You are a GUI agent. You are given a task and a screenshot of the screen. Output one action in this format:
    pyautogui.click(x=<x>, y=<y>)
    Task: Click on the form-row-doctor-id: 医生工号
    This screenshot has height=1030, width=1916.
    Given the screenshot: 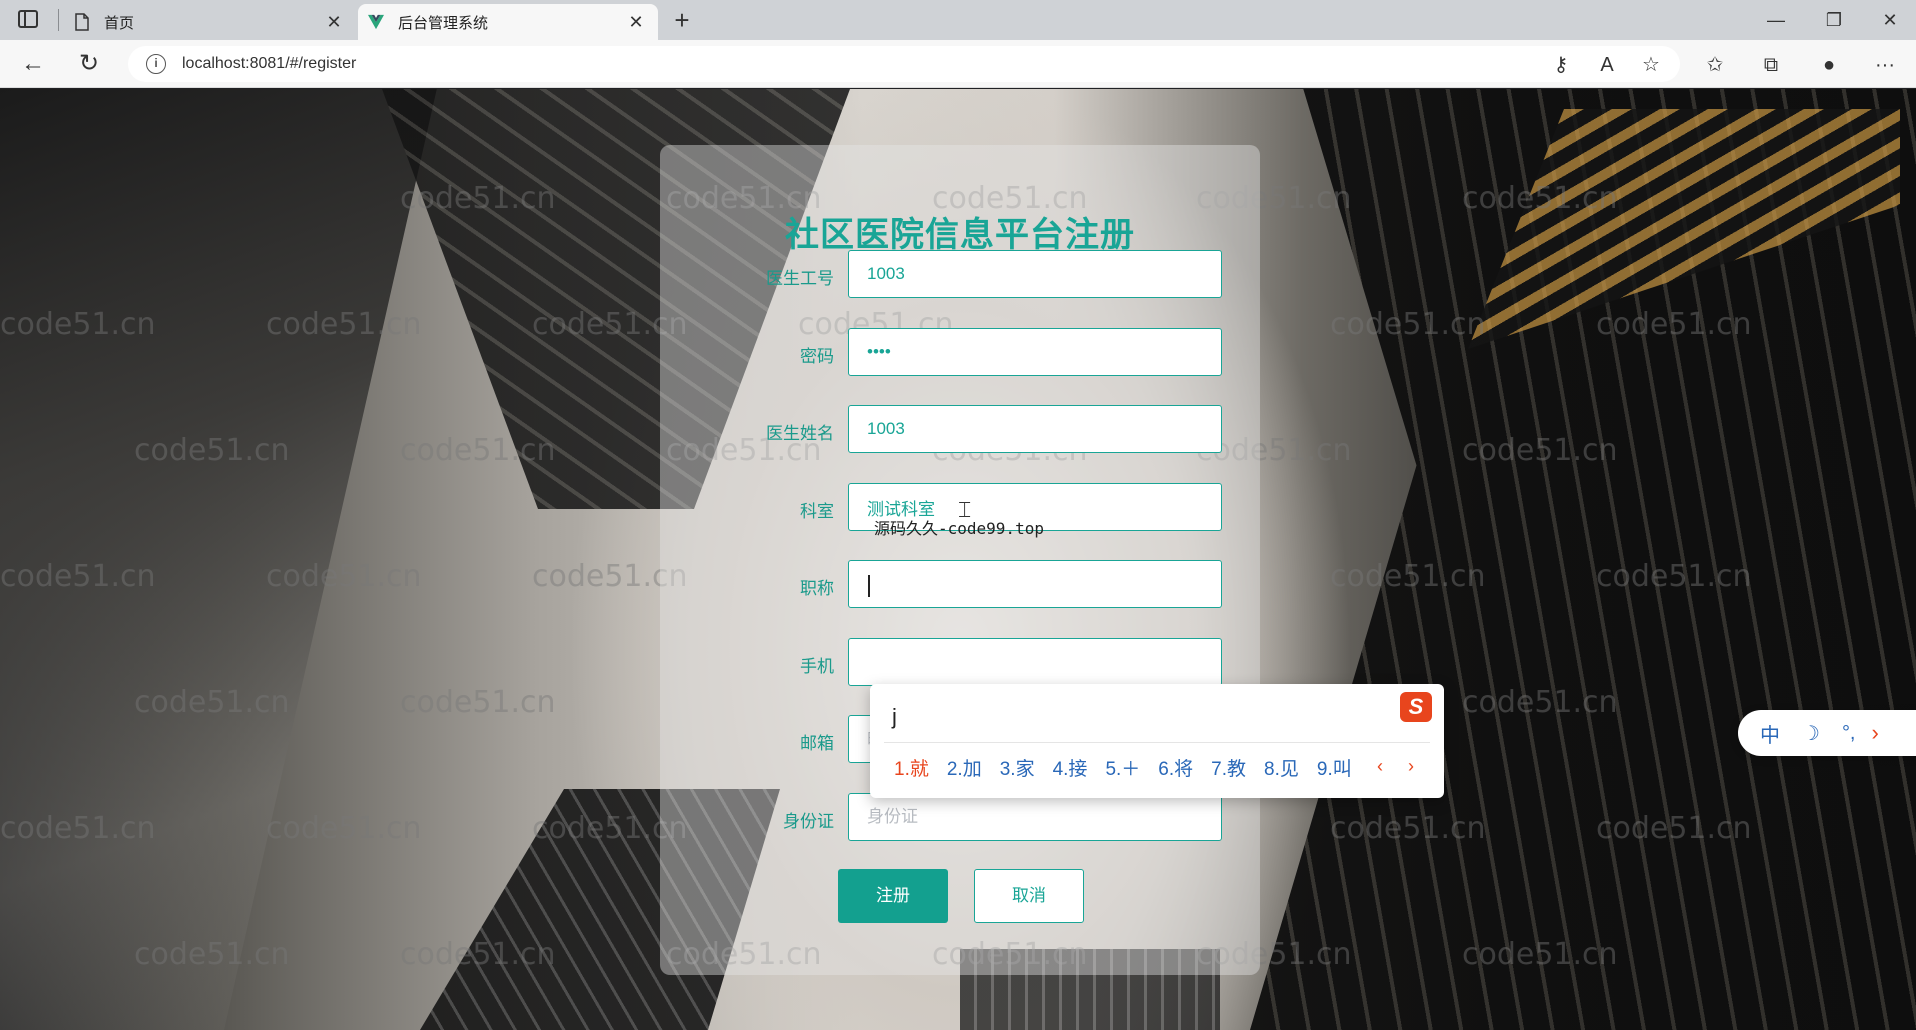 What is the action you would take?
    pyautogui.click(x=960, y=275)
    